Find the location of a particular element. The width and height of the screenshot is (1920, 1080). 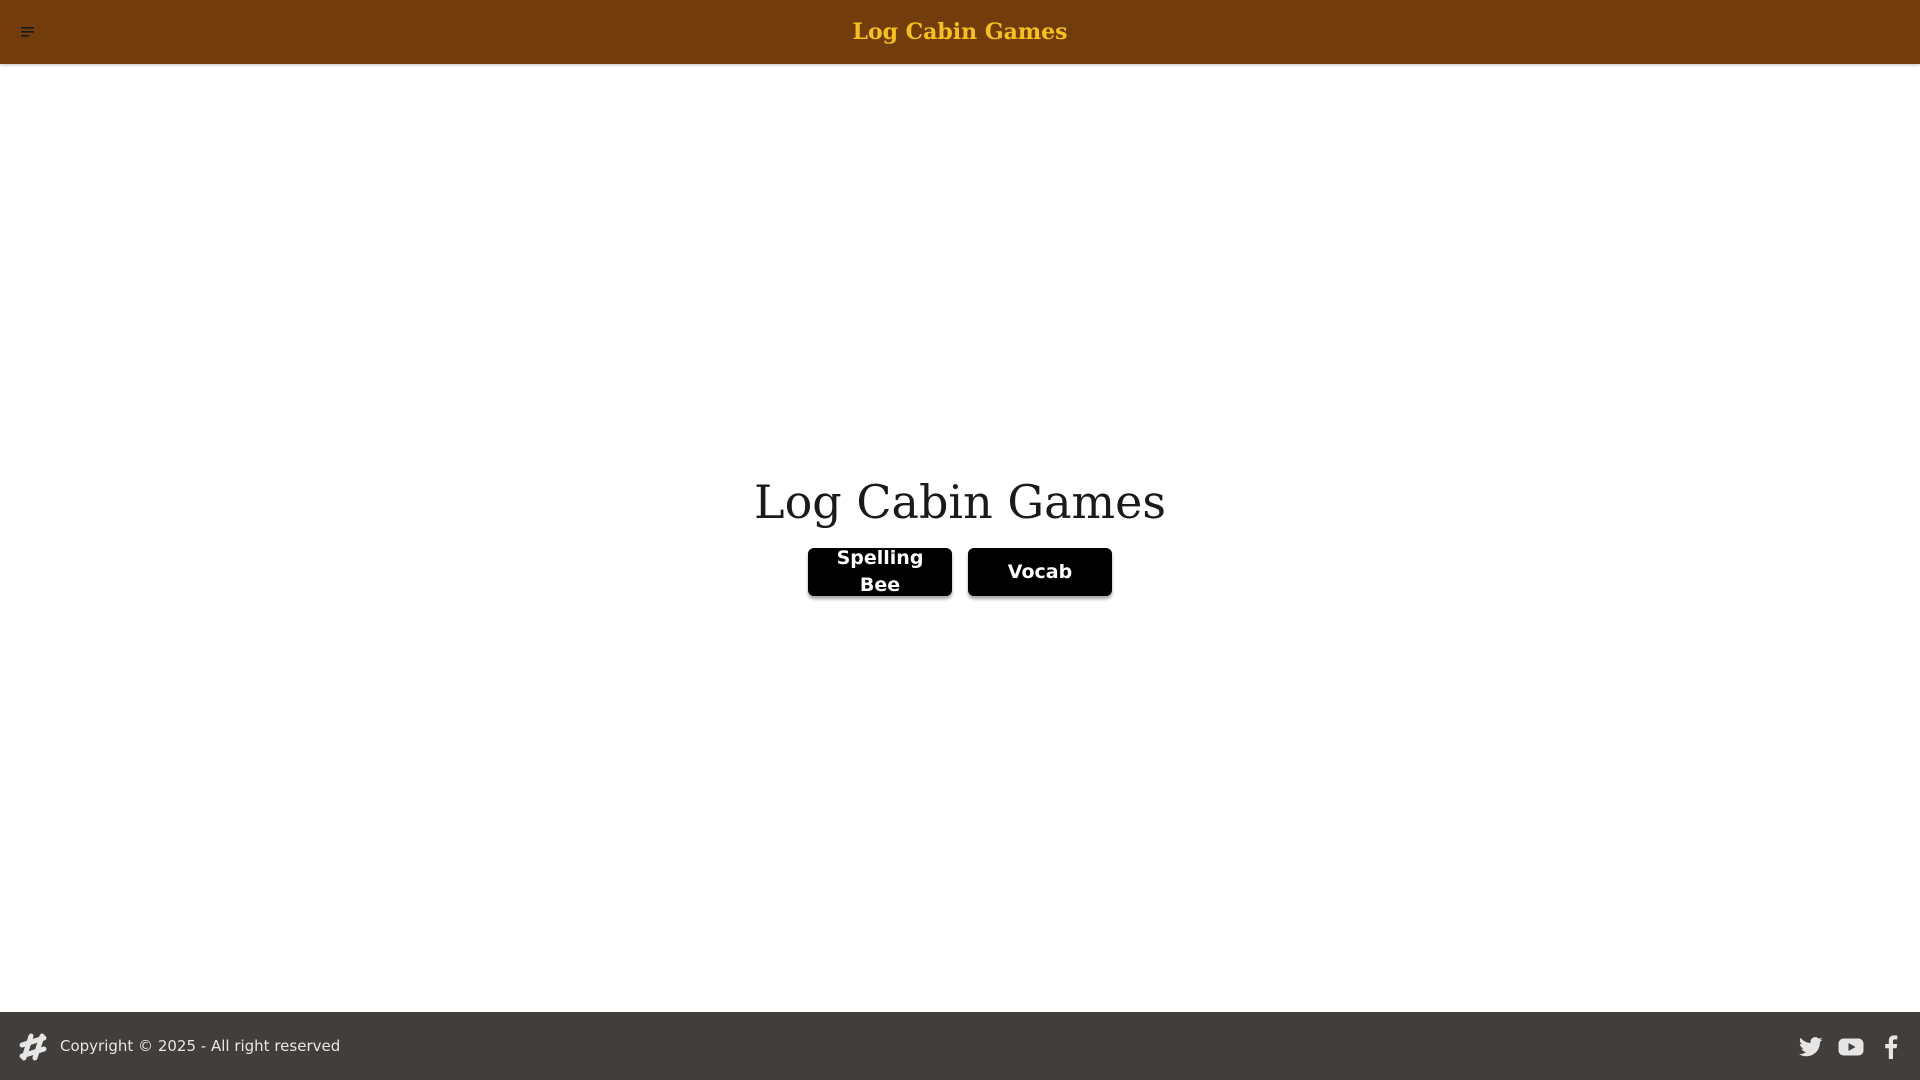

twitter-icon is located at coordinates (1811, 1047).